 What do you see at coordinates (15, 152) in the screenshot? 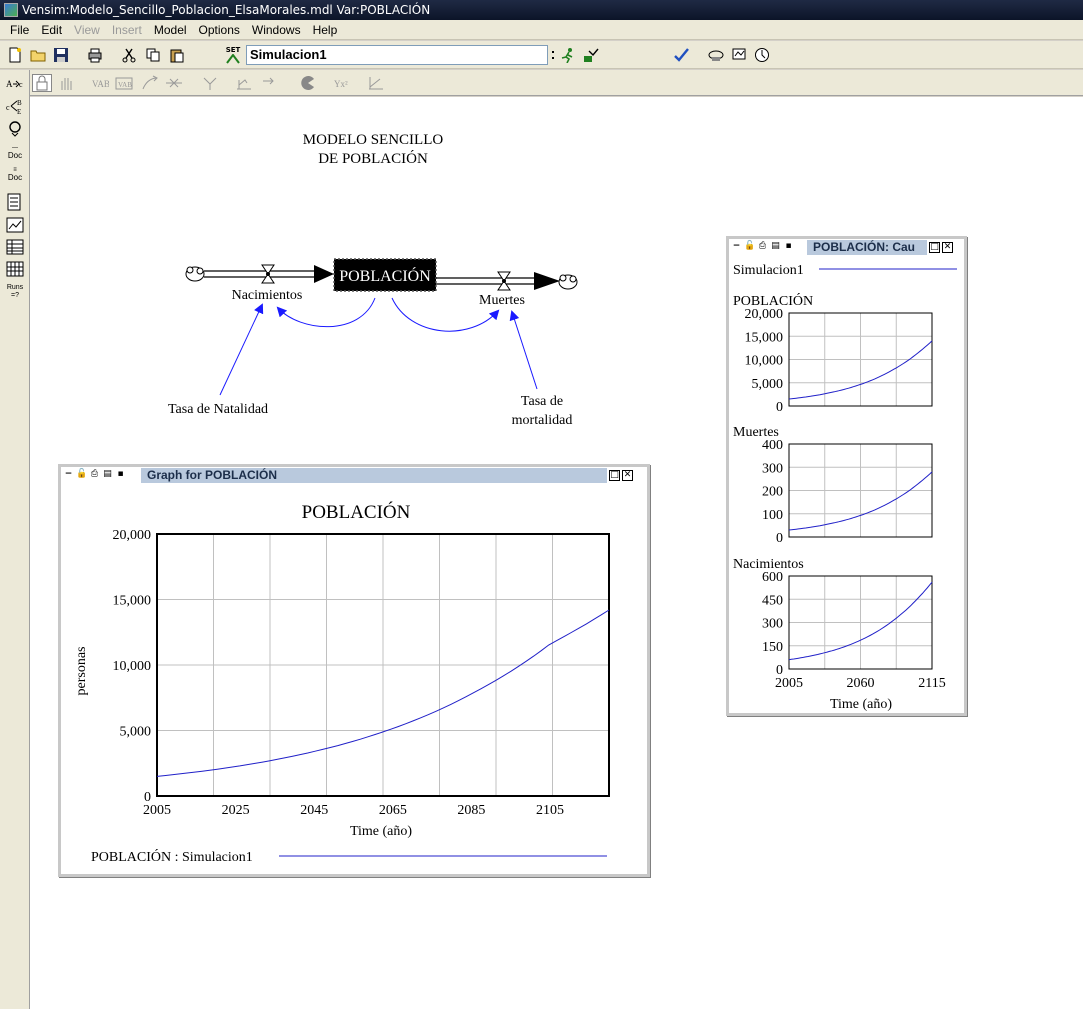
I see `document-icon: — Doc` at bounding box center [15, 152].